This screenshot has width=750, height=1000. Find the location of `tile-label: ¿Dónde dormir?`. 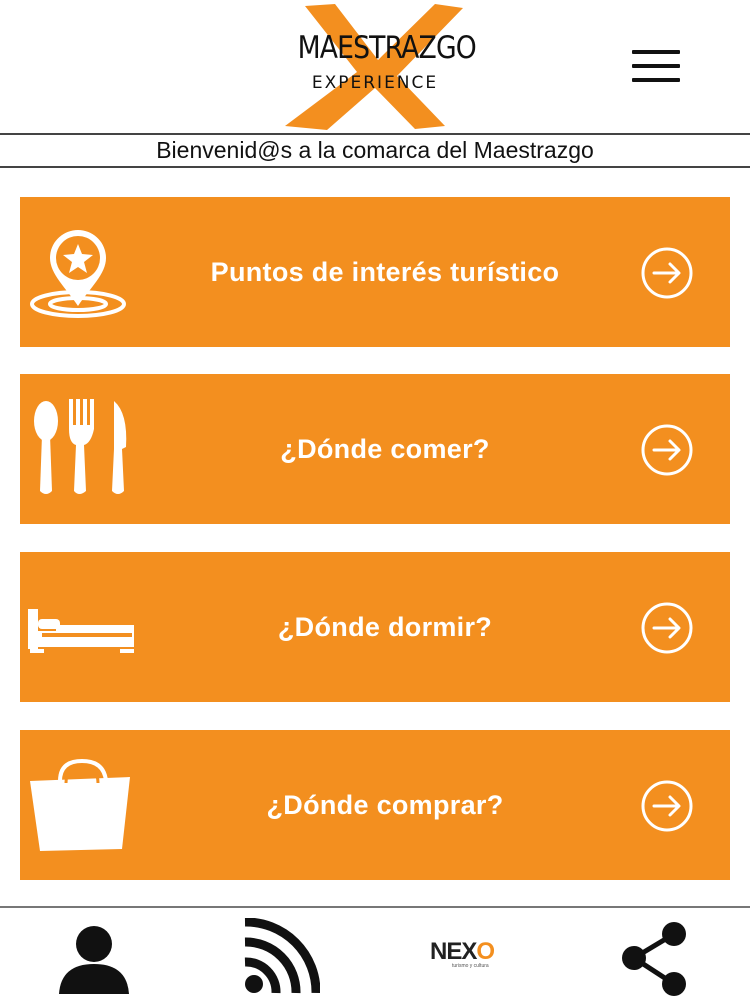

tile-label: ¿Dónde dormir? is located at coordinates (385, 627).